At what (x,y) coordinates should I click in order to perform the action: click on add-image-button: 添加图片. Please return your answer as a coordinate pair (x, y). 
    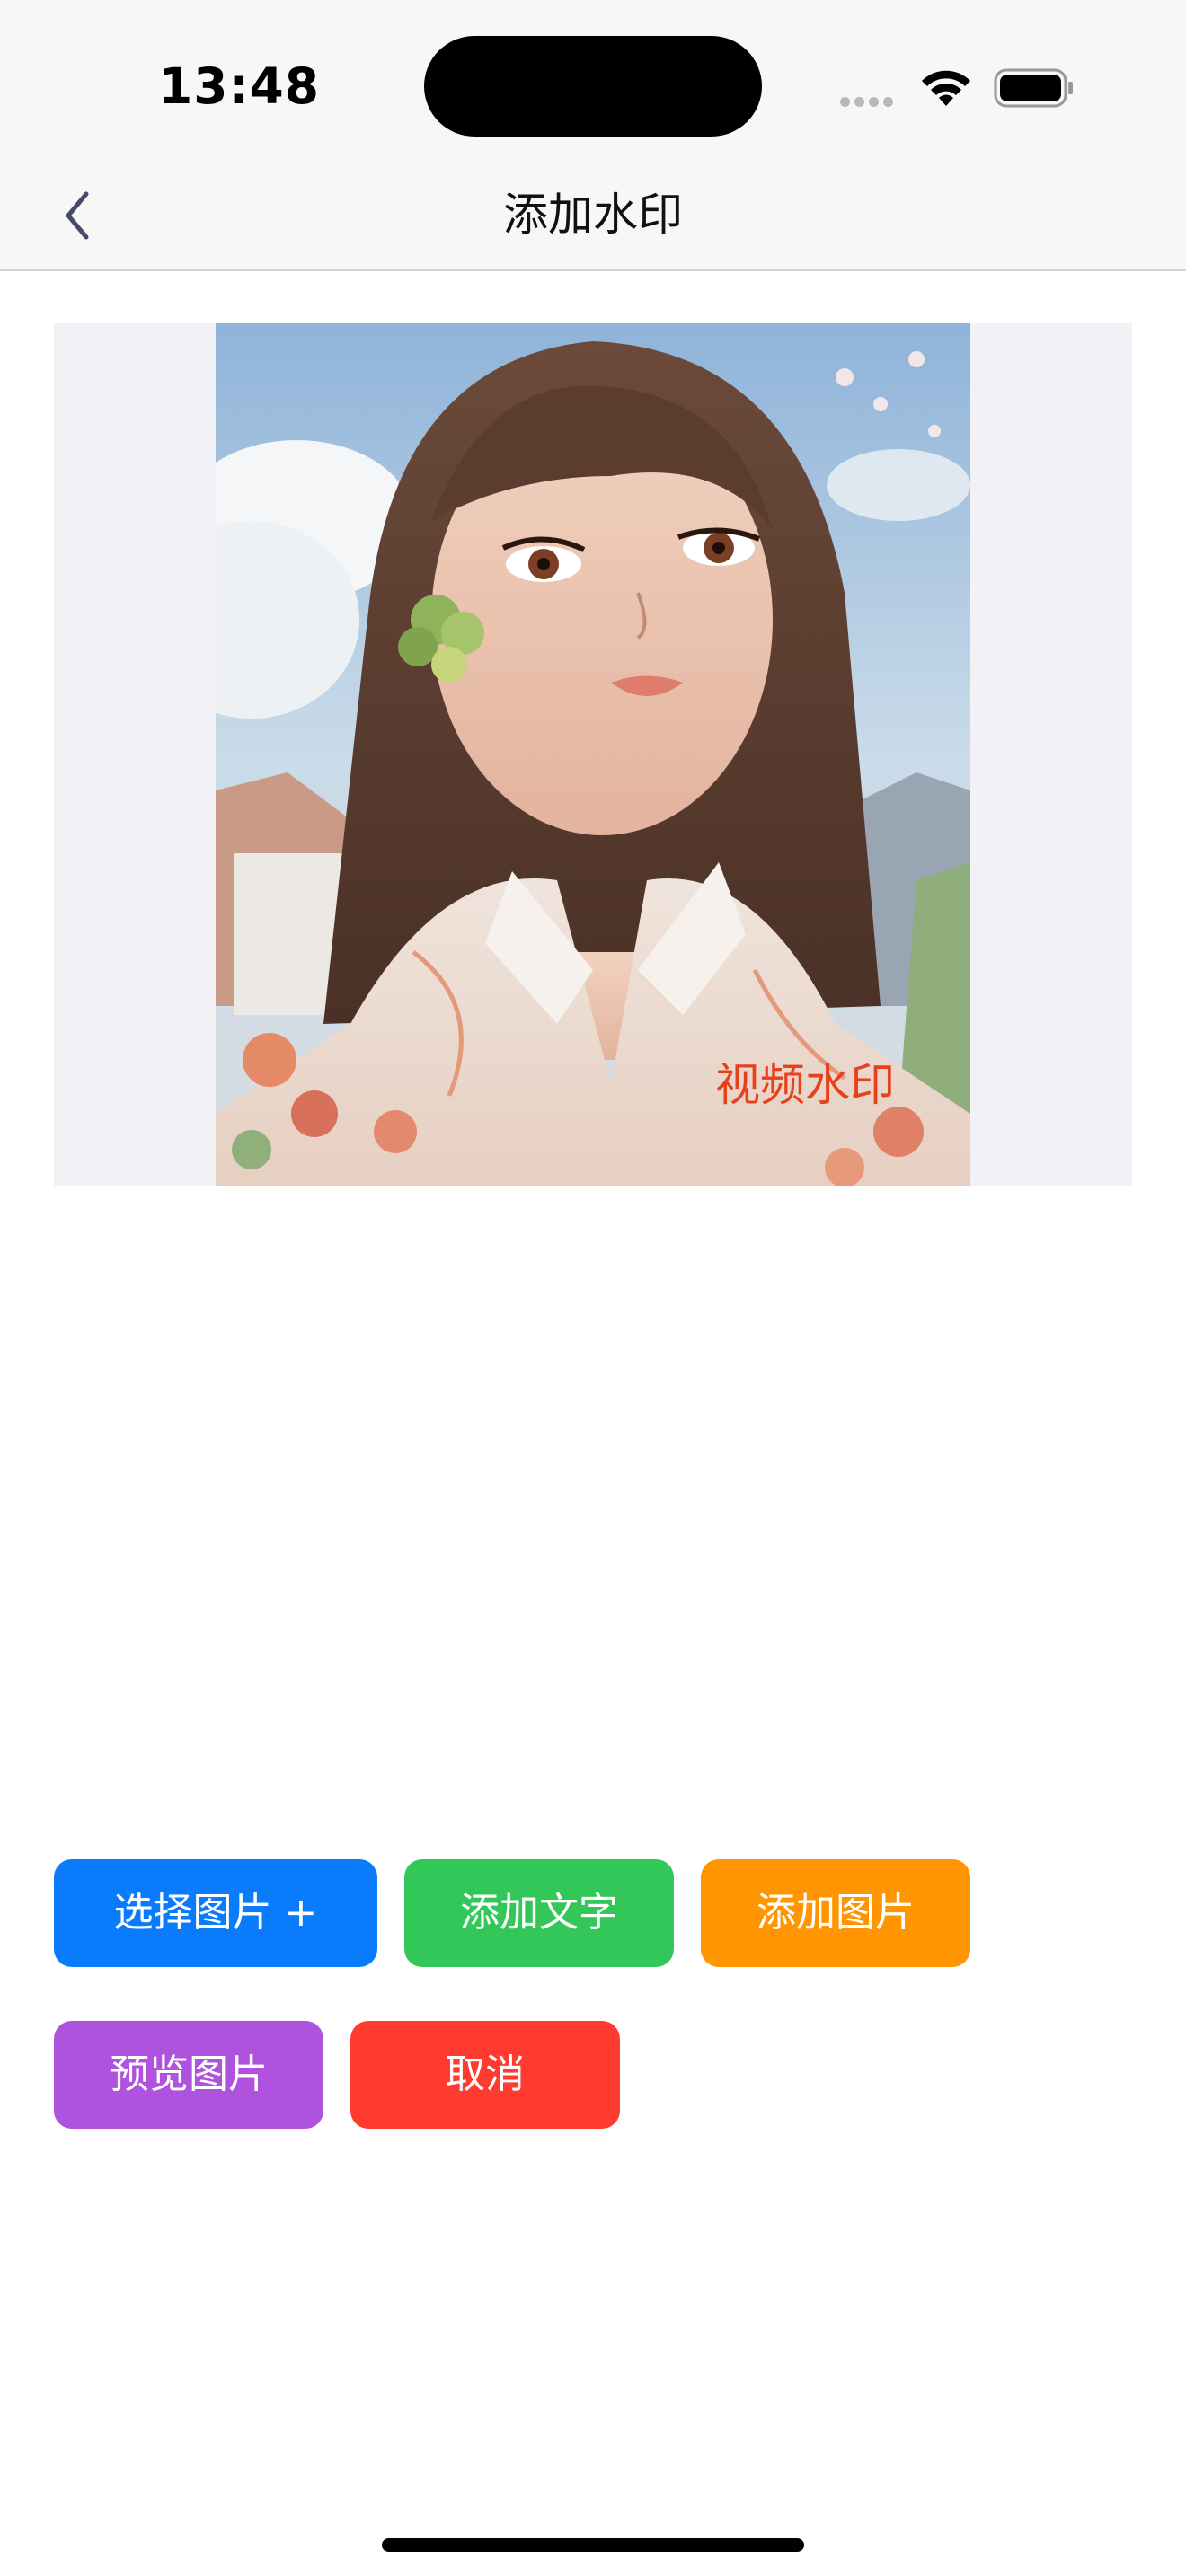
    Looking at the image, I should click on (835, 1913).